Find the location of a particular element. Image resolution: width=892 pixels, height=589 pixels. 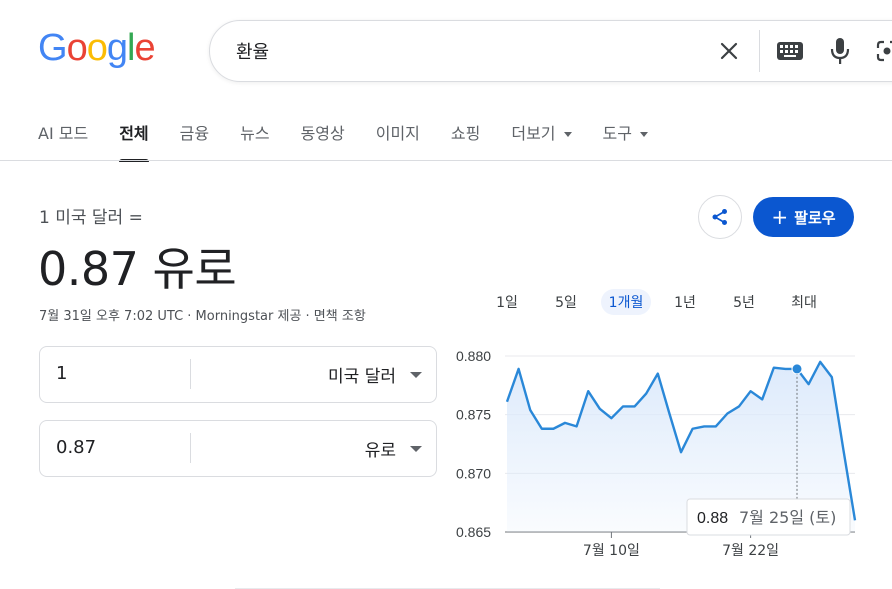

google-logo: Google is located at coordinates (97, 48).